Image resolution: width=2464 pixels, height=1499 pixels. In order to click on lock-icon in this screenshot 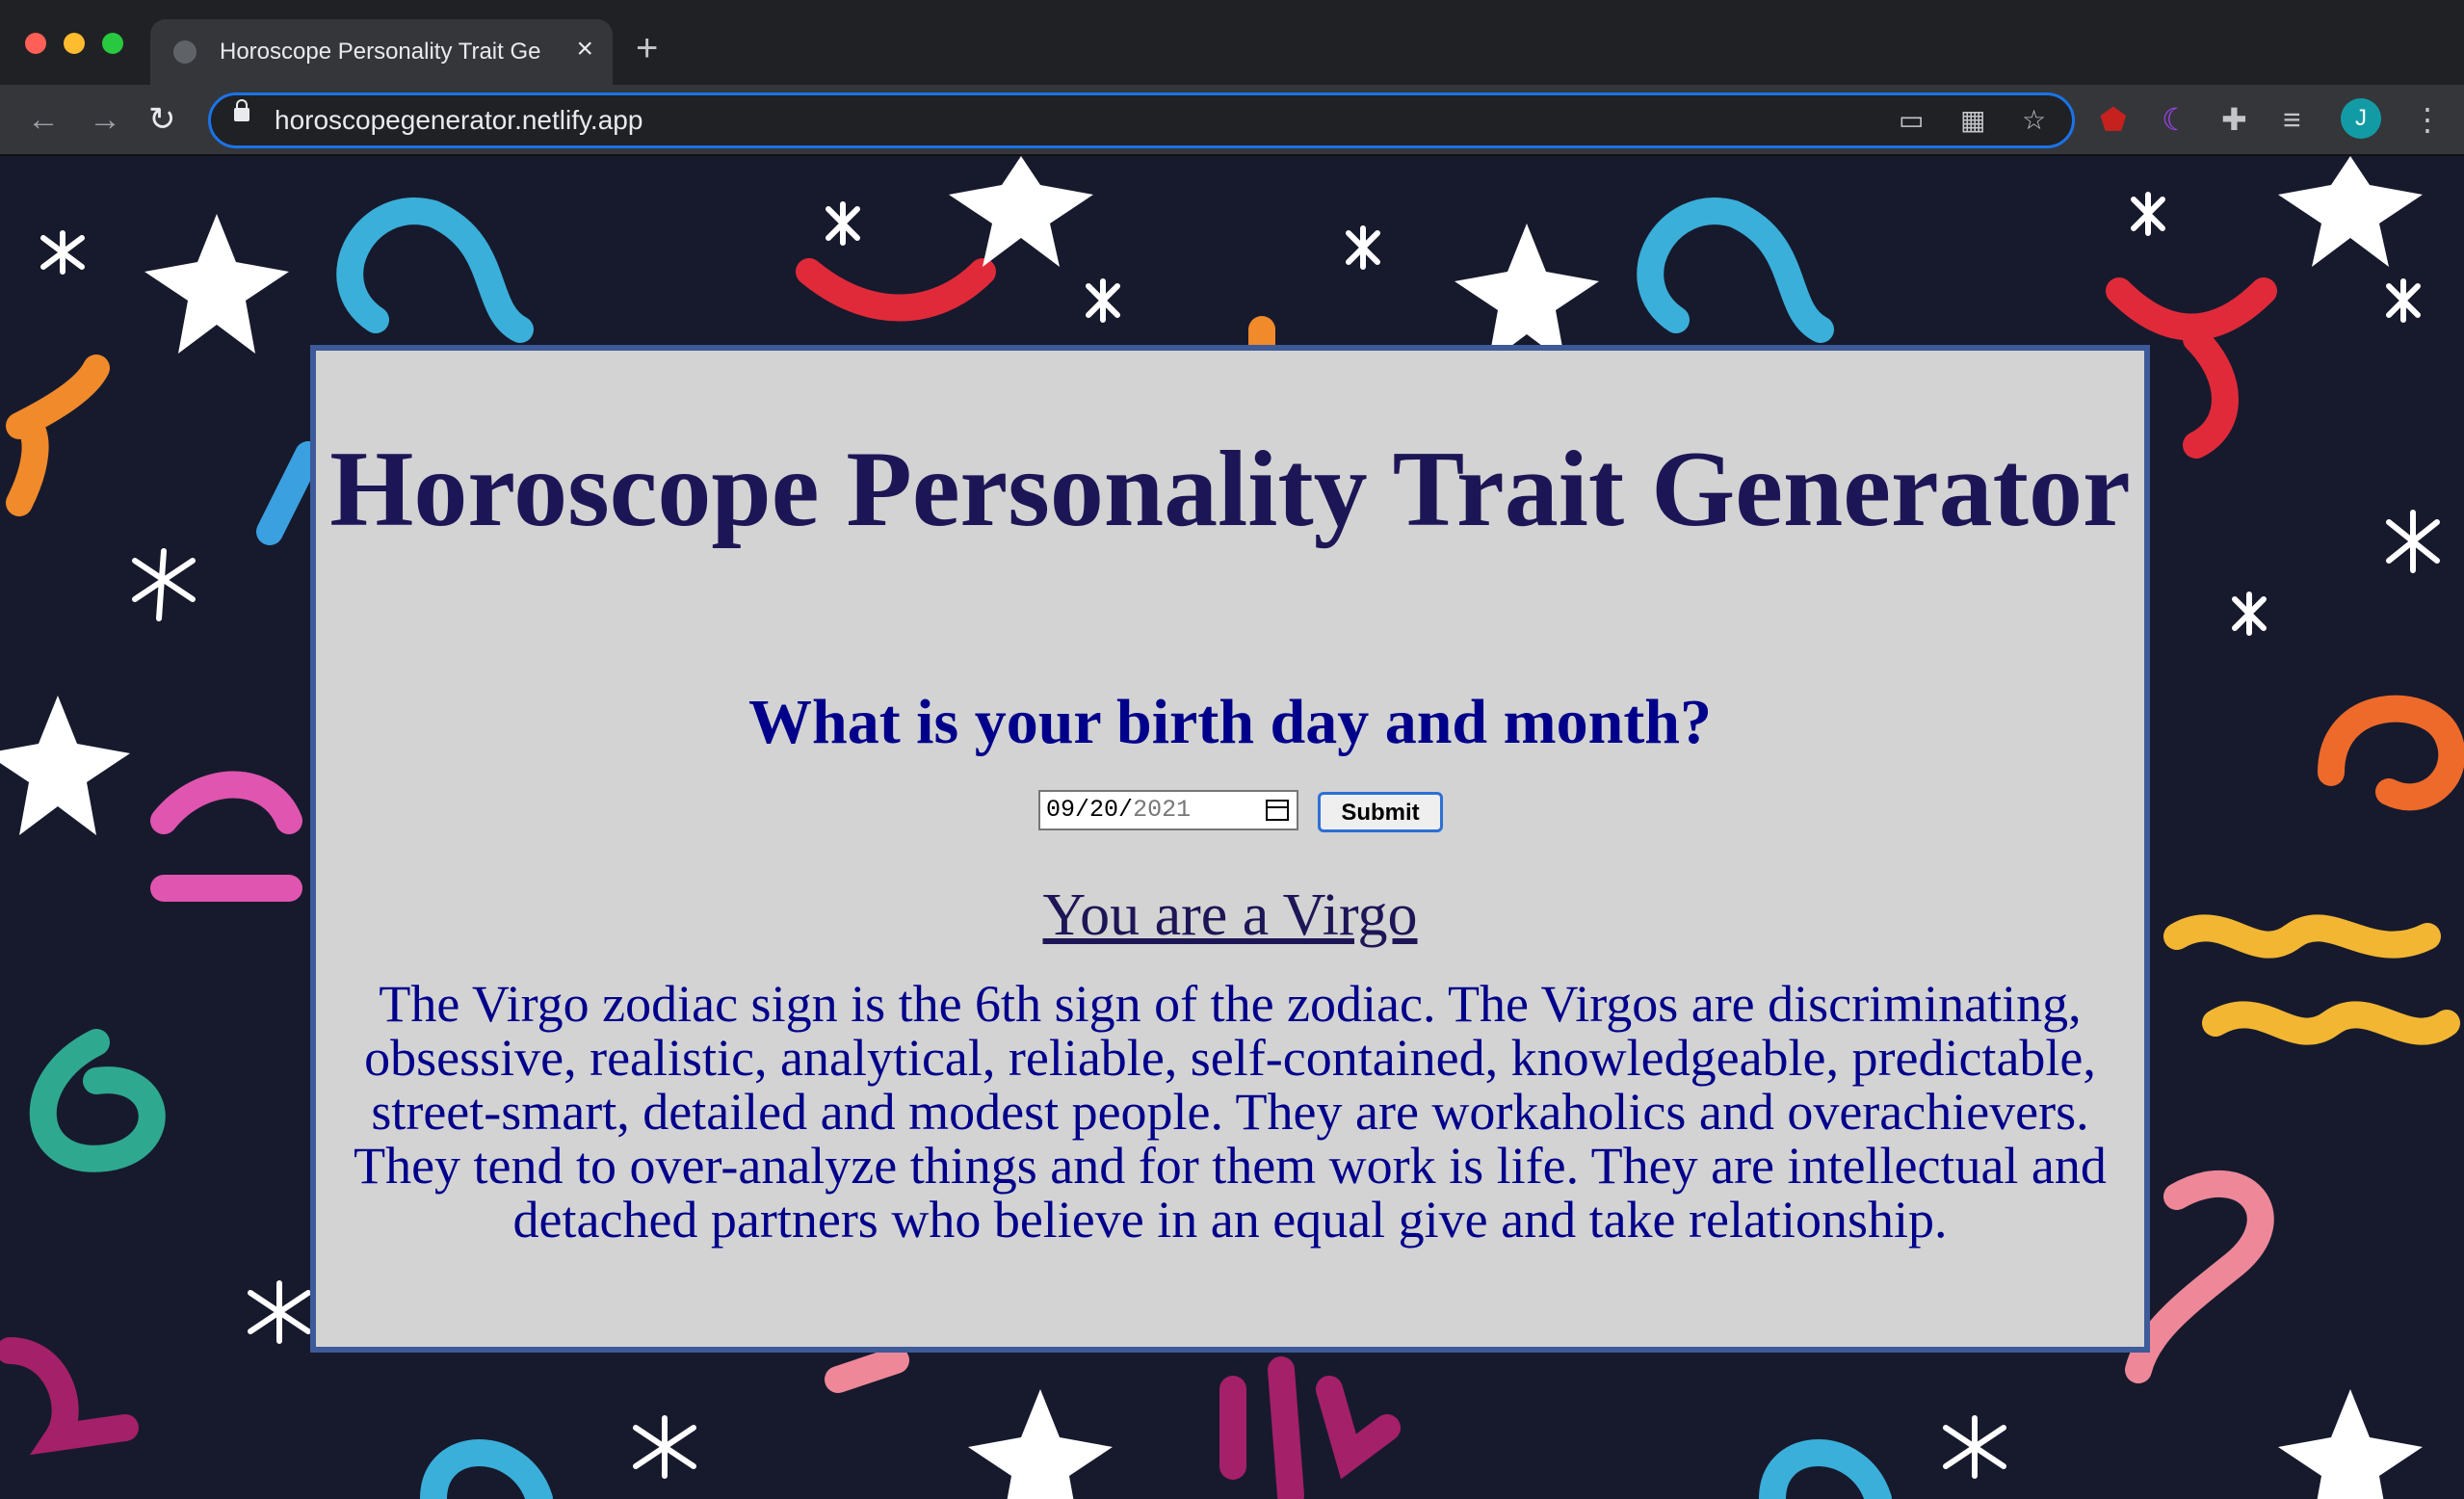, I will do `click(241, 110)`.